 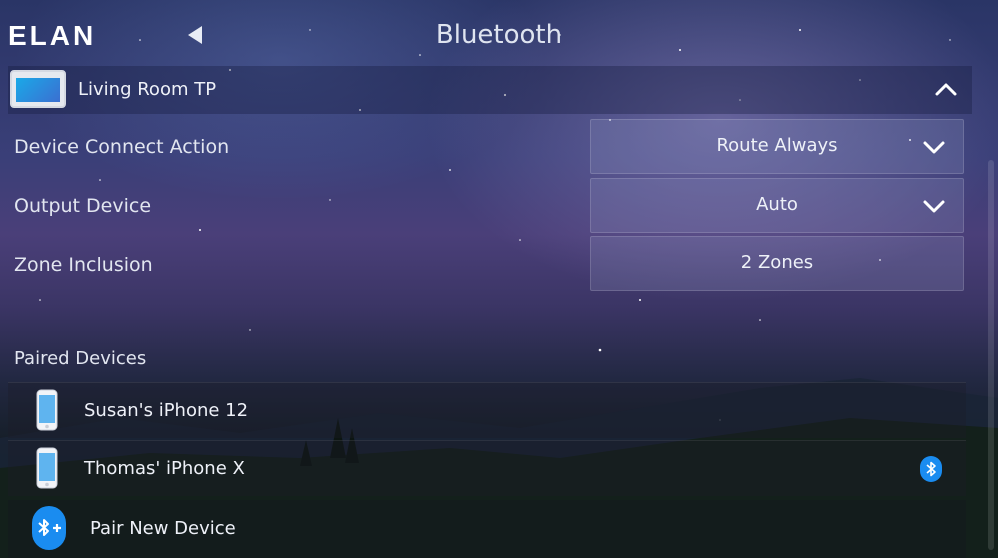 What do you see at coordinates (83, 265) in the screenshot?
I see `zone-inclusion-label: Zone Inclusion` at bounding box center [83, 265].